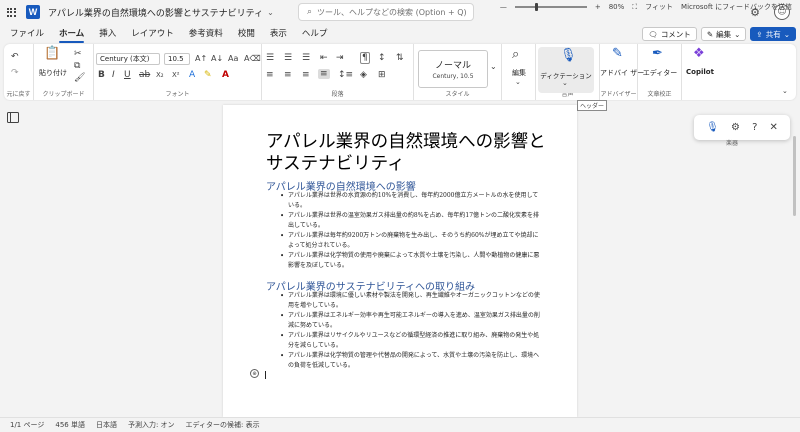  I want to click on clipboard-label: クリップボード, so click(63, 94).